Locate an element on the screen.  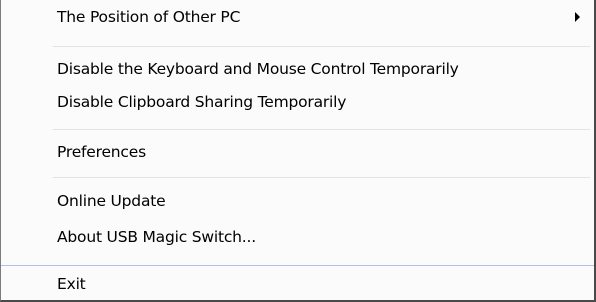
menu-item-label: Online Update is located at coordinates (111, 201).